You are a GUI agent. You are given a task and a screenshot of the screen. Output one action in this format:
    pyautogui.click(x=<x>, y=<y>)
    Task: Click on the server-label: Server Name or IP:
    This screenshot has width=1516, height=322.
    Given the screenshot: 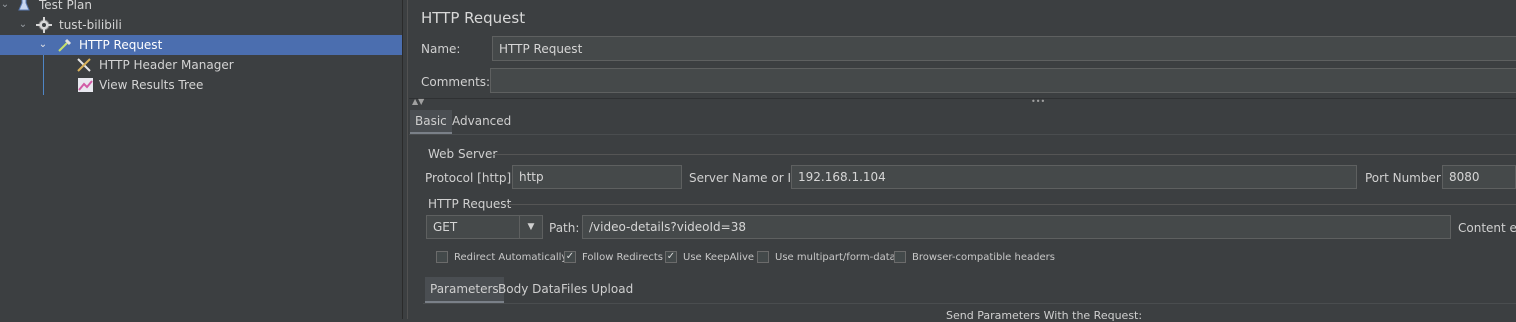 What is the action you would take?
    pyautogui.click(x=746, y=178)
    